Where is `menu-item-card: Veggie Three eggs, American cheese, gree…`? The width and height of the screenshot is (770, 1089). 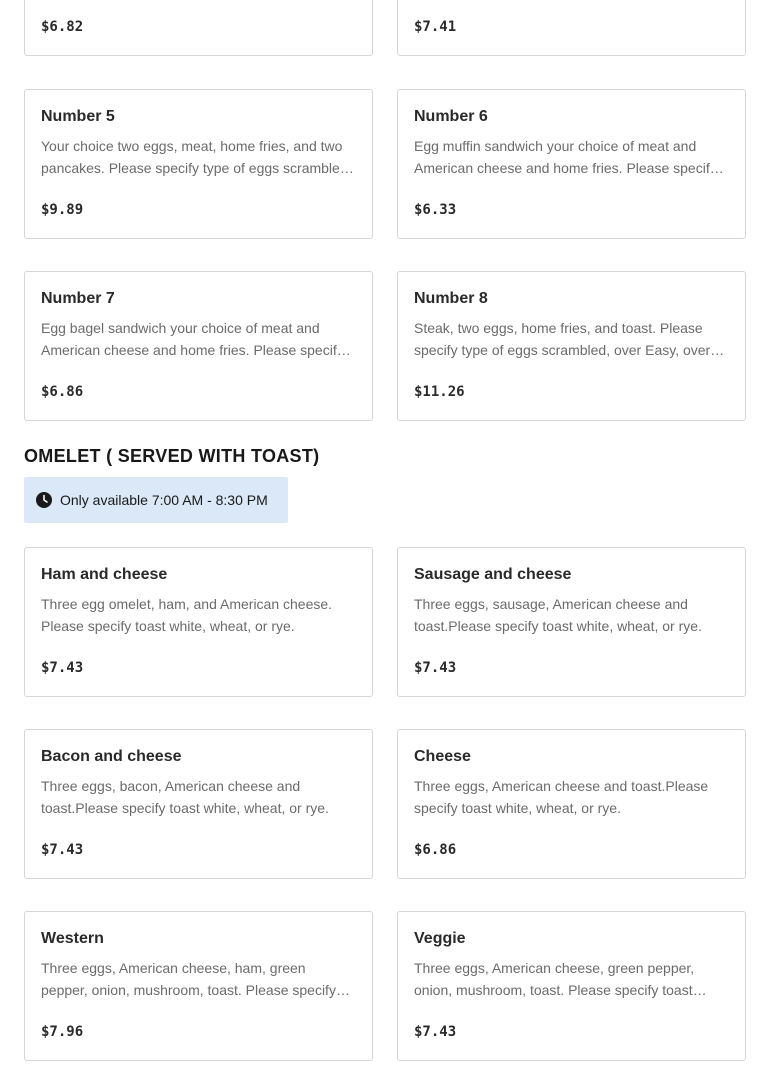 menu-item-card: Veggie Three eggs, American cheese, gree… is located at coordinates (571, 986).